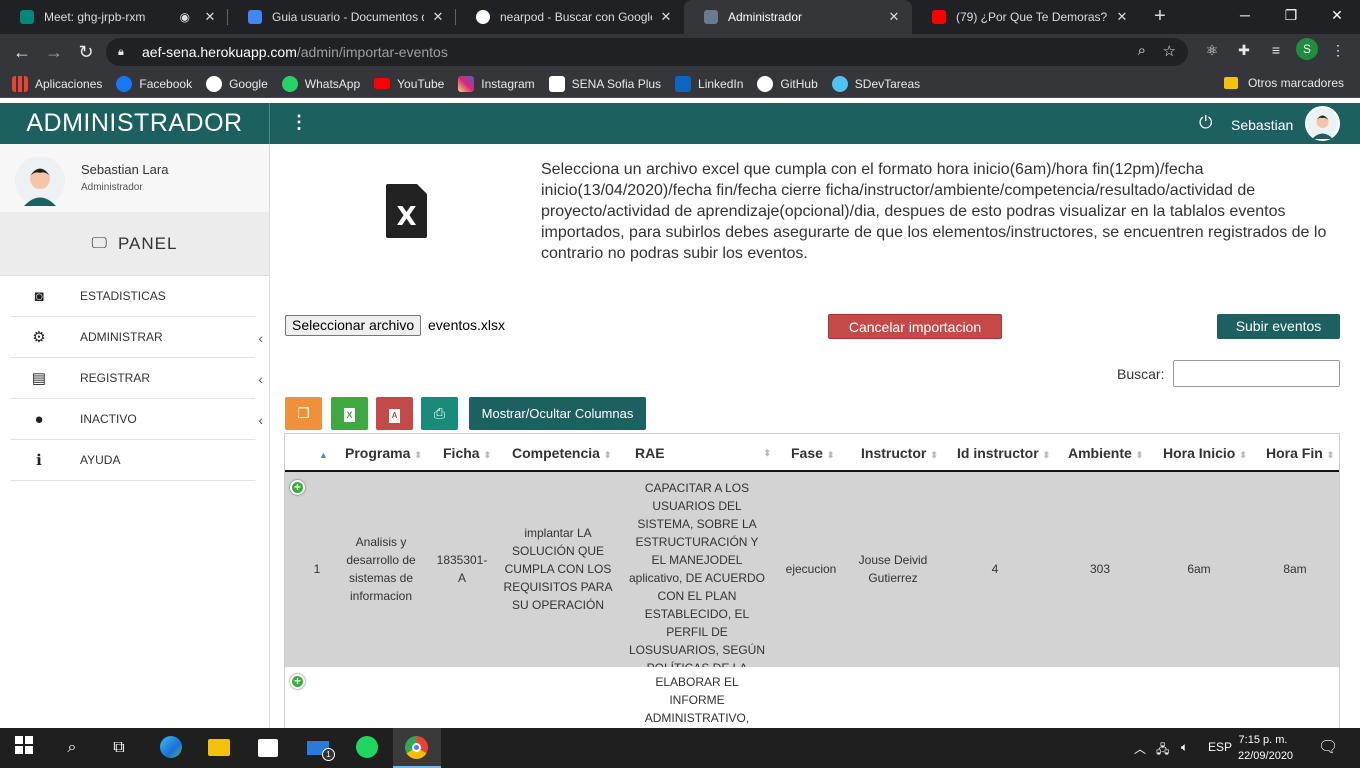 The width and height of the screenshot is (1360, 768). What do you see at coordinates (136, 378) in the screenshot?
I see `sidebar-item-registrar: ▤ REGISTRAR ‹` at bounding box center [136, 378].